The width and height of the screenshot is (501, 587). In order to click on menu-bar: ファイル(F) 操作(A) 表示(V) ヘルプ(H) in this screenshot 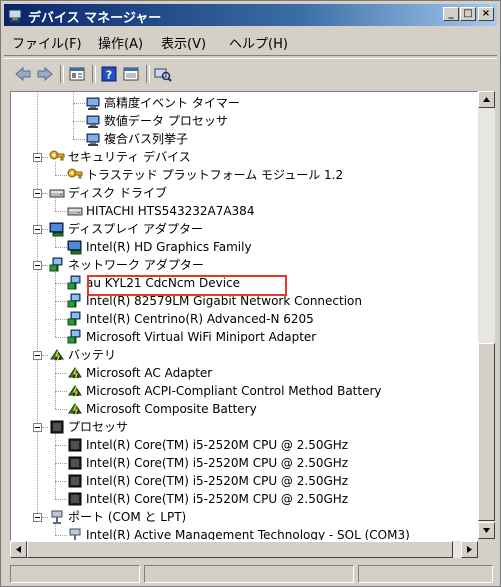, I will do `click(250, 40)`.